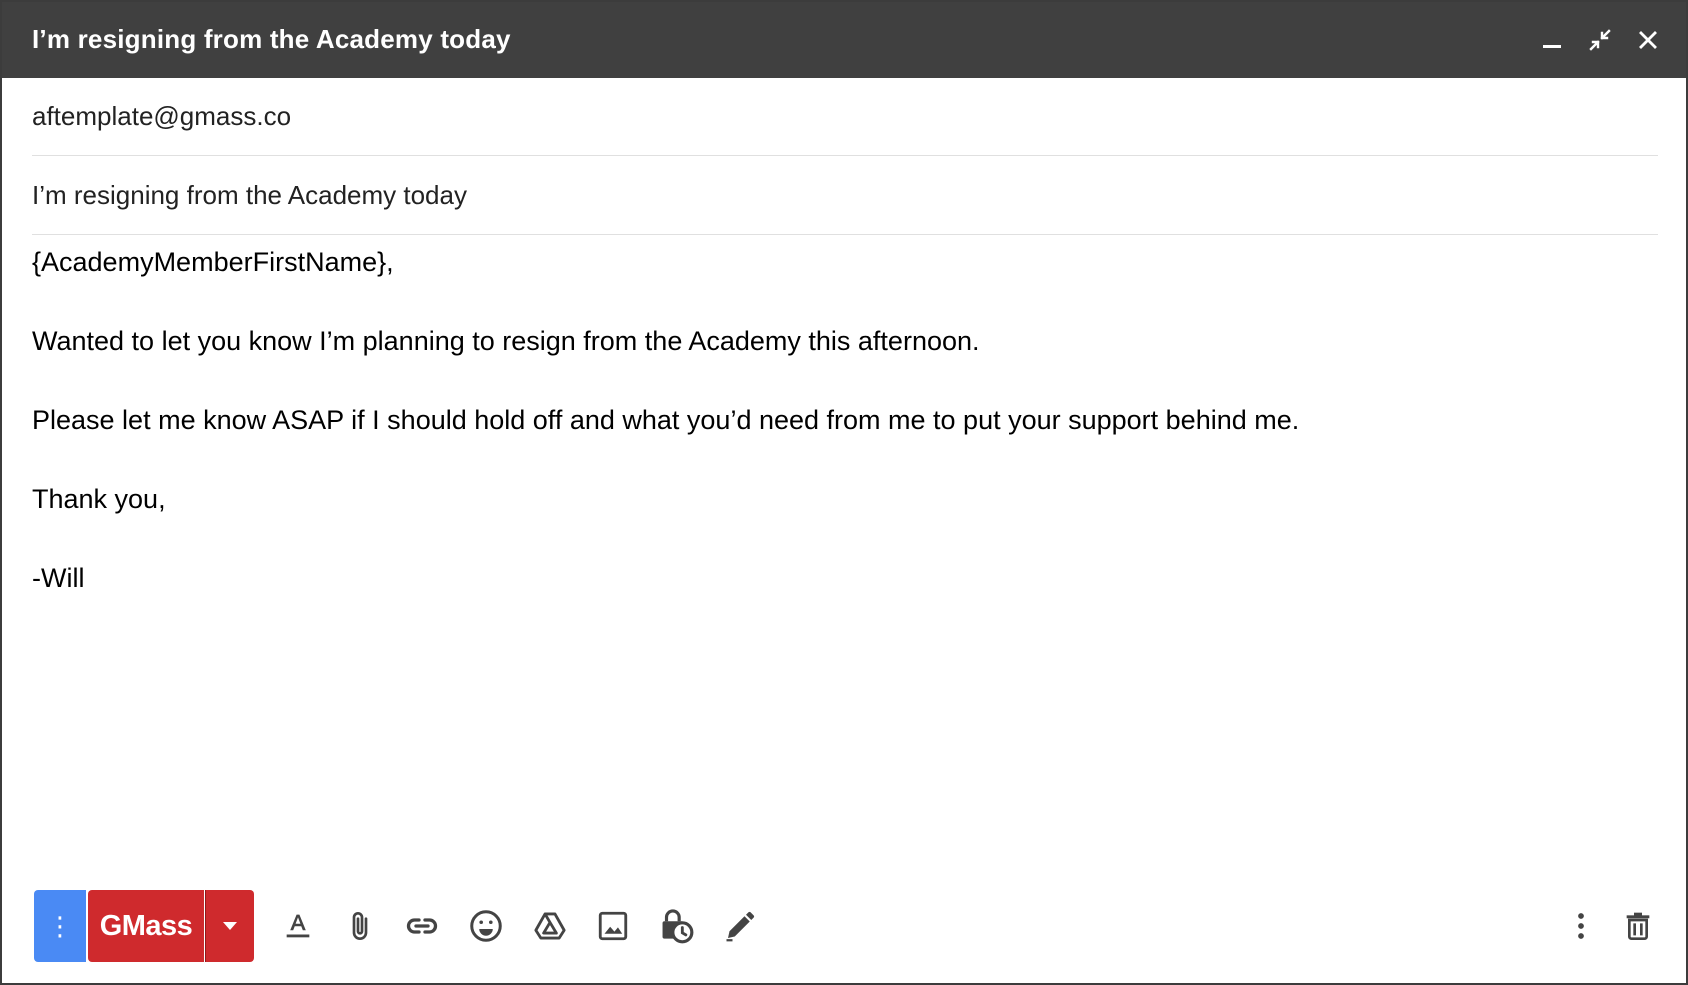 Image resolution: width=1688 pixels, height=985 pixels. I want to click on attach-button, so click(360, 926).